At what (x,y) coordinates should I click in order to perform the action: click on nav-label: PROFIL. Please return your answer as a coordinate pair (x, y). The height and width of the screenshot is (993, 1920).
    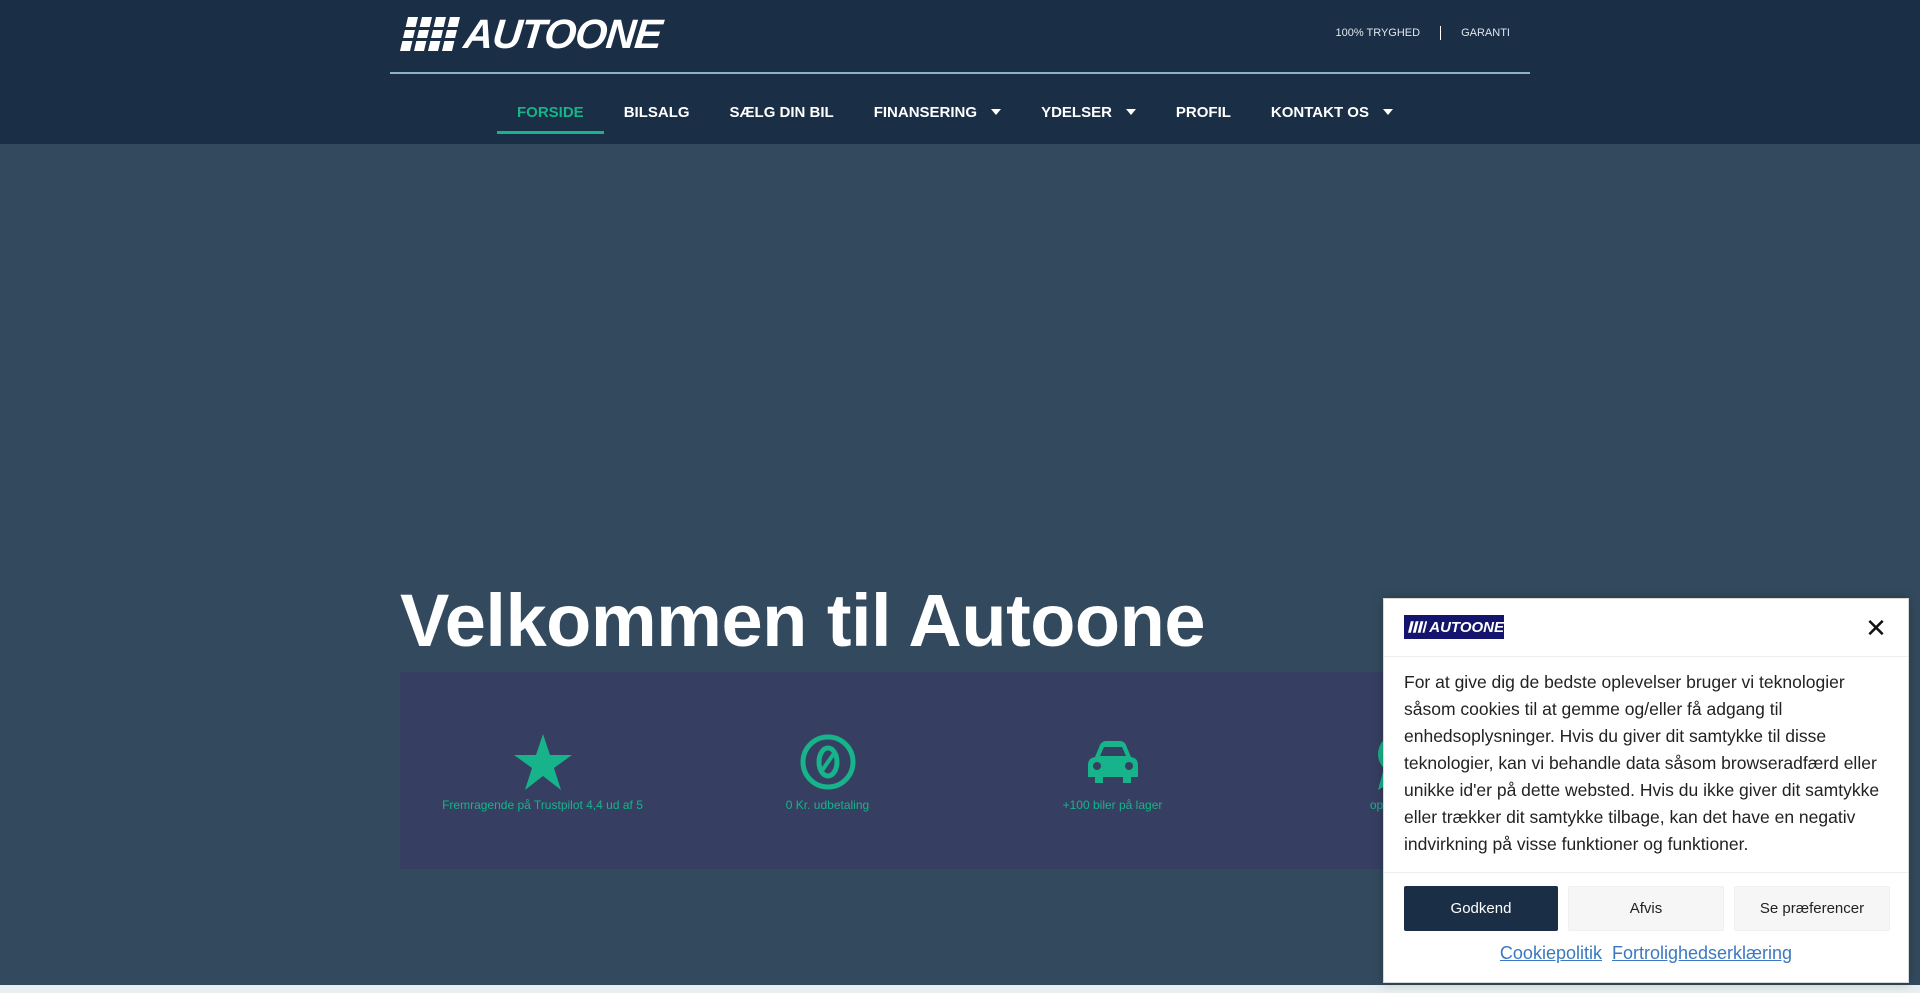
    Looking at the image, I should click on (1203, 112).